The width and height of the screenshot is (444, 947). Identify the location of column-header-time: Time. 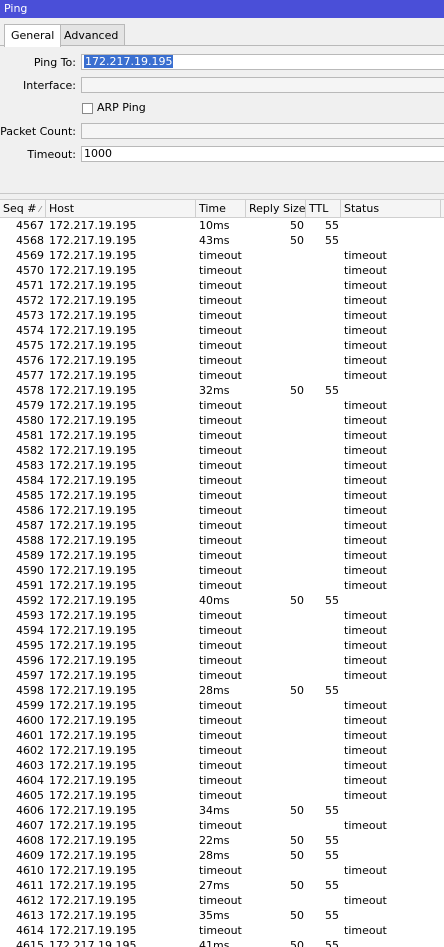
(221, 208).